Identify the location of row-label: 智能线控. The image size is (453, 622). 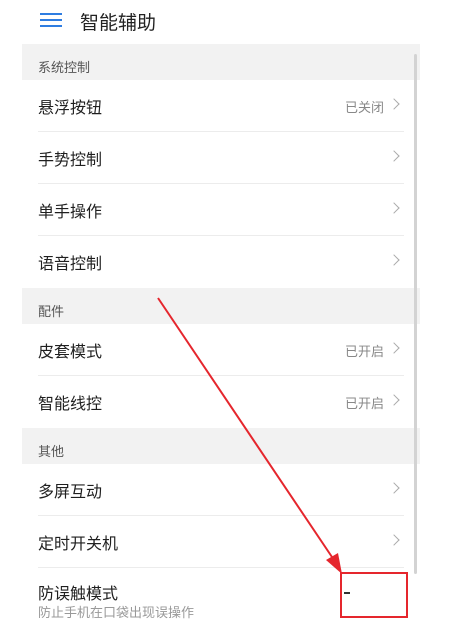
(70, 403).